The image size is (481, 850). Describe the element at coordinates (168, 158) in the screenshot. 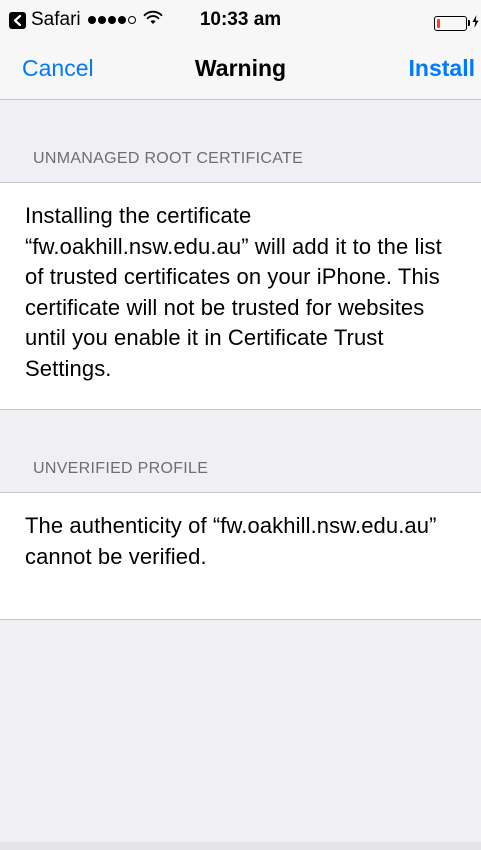

I see `section-header-root-certificate: UNMANAGED ROOT CERTIFICATE` at that location.